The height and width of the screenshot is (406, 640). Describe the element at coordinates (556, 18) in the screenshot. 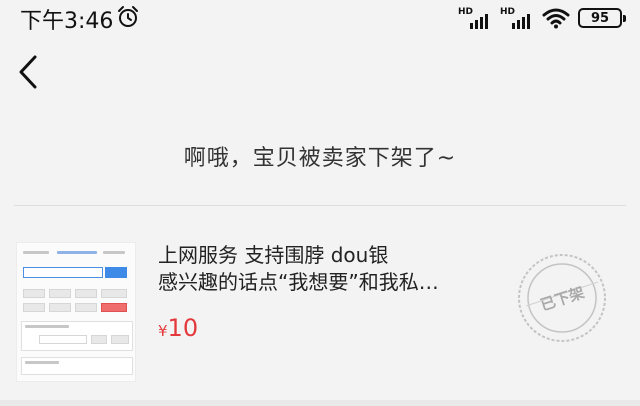

I see `wifi-icon` at that location.